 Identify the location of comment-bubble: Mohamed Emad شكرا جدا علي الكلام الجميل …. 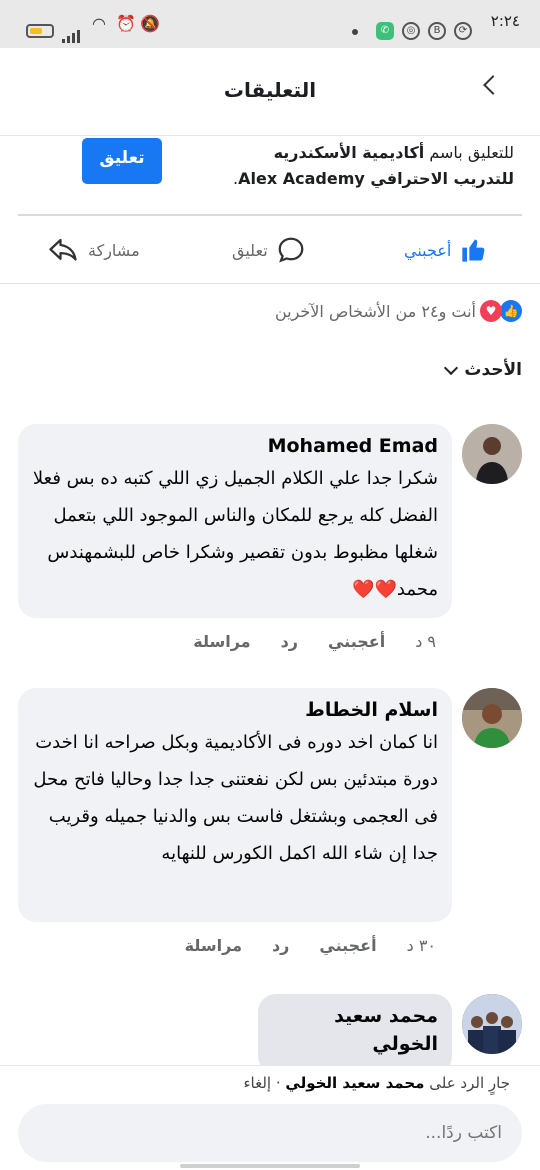
(235, 521).